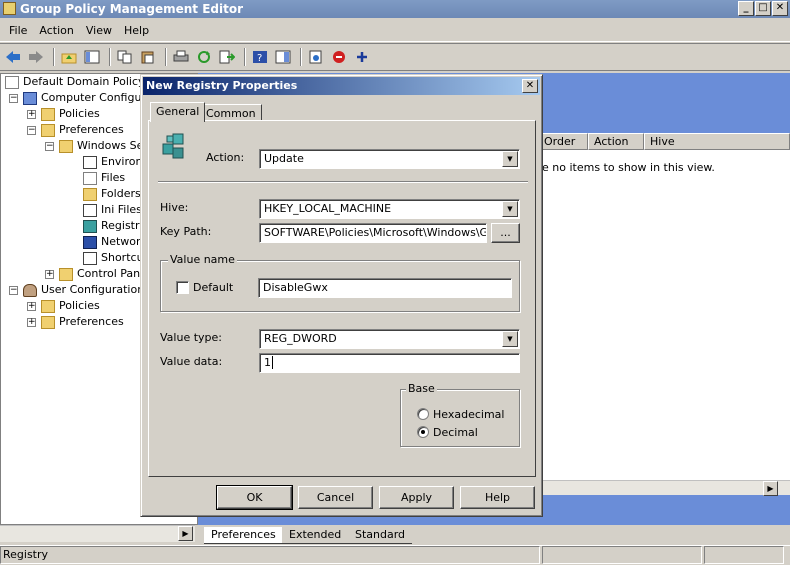 The image size is (790, 565). What do you see at coordinates (780, 8) in the screenshot?
I see `close-button: ✕` at bounding box center [780, 8].